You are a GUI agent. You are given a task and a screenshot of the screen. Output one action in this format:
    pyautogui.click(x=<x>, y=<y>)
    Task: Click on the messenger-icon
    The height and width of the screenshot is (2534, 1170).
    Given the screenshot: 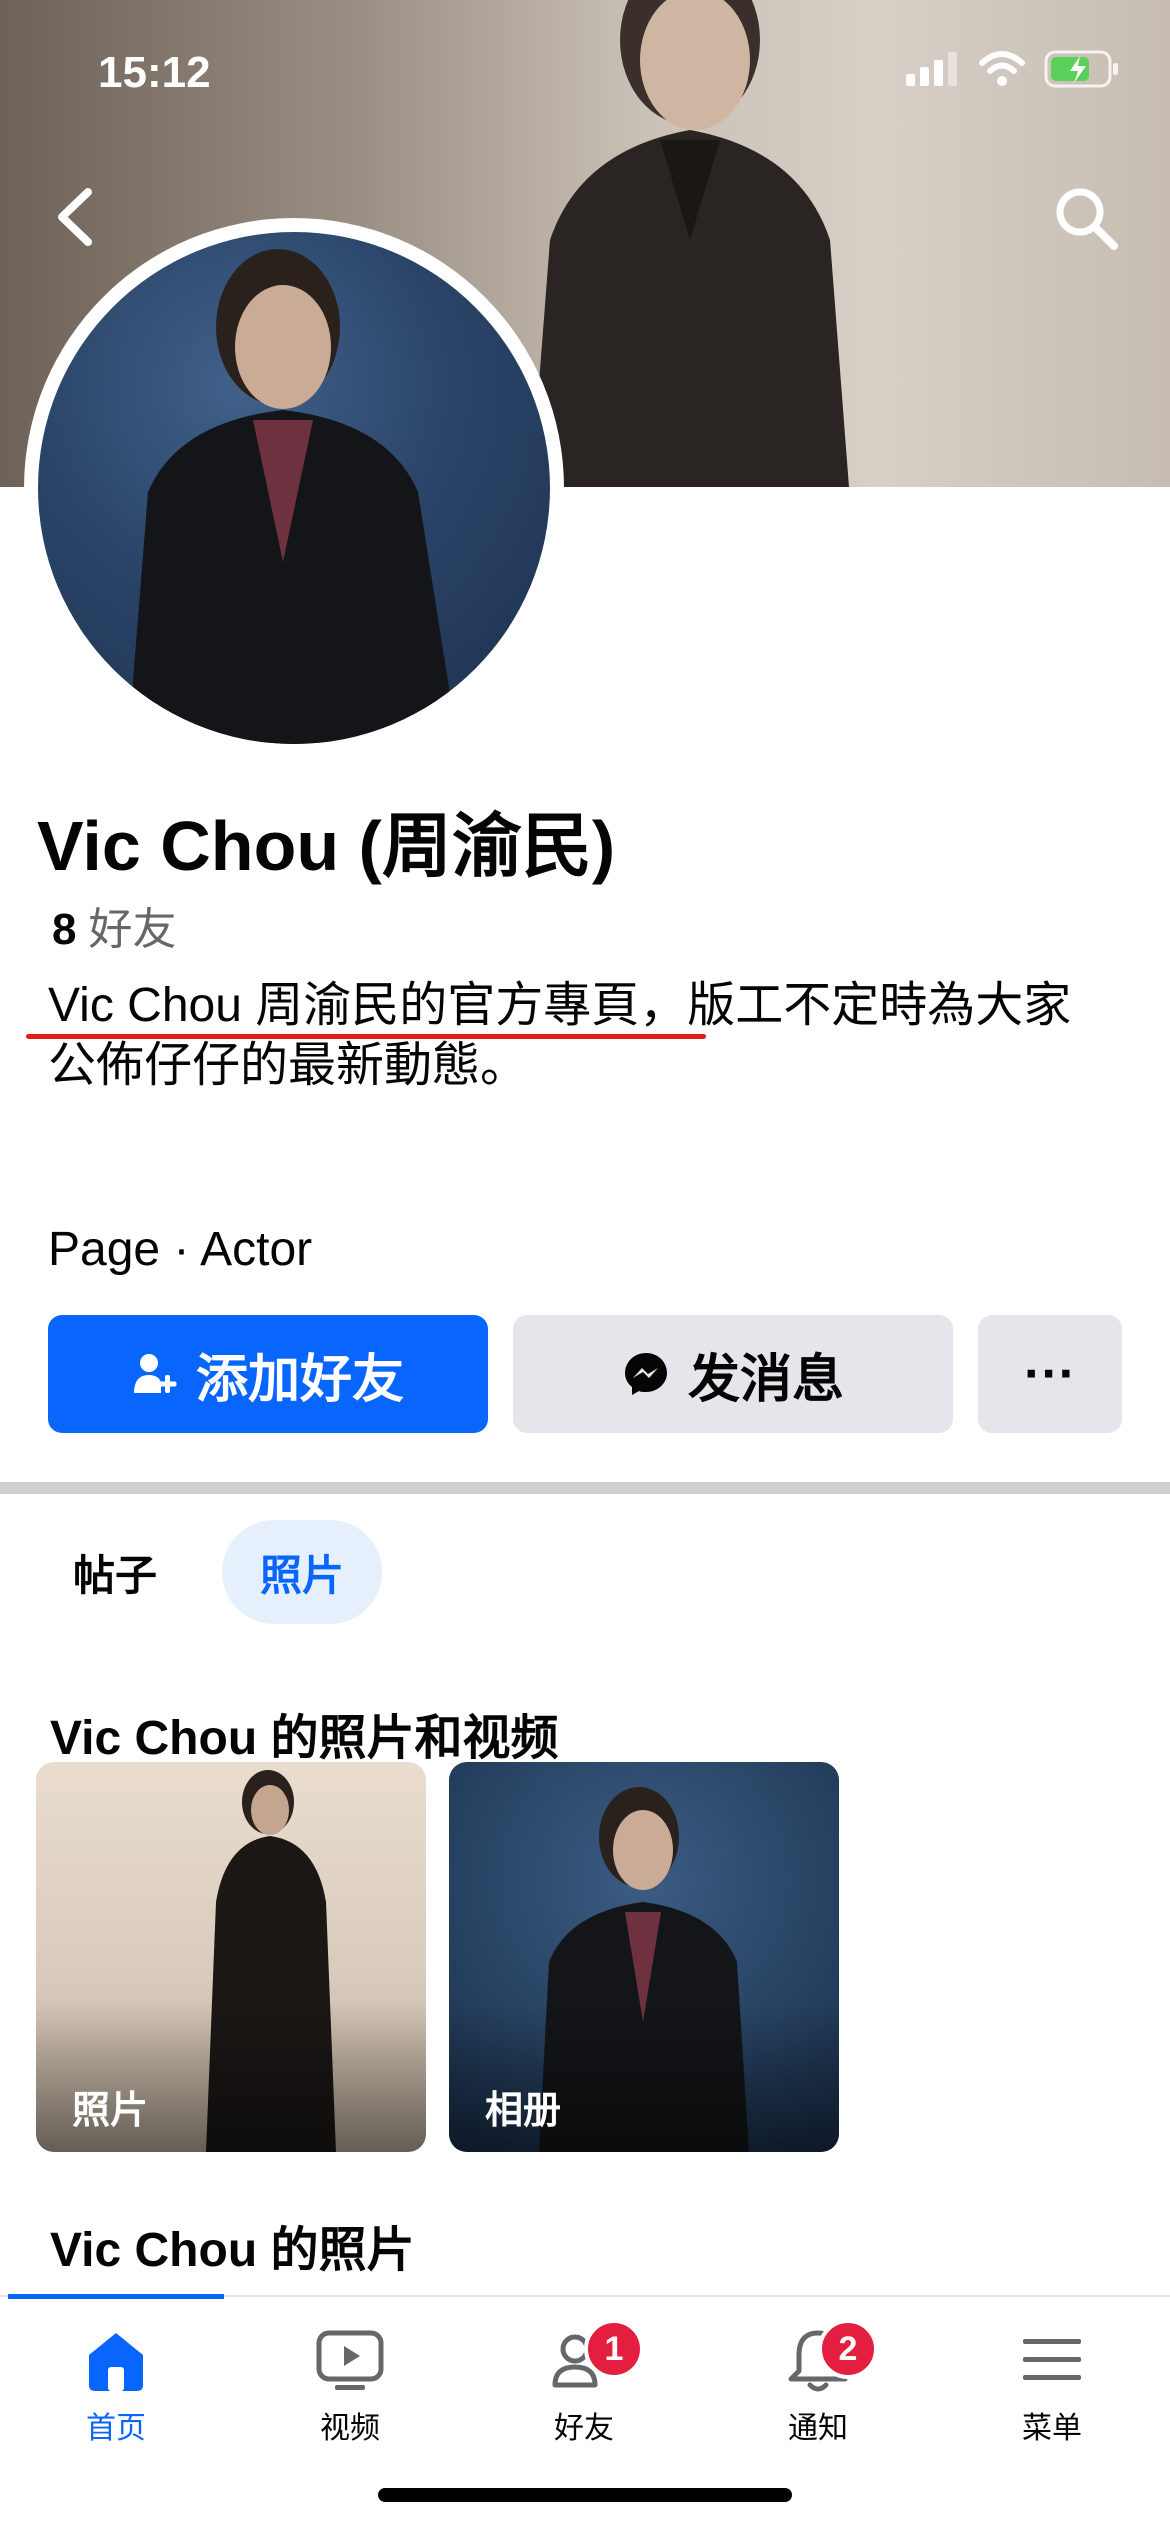 What is the action you would take?
    pyautogui.click(x=646, y=1374)
    